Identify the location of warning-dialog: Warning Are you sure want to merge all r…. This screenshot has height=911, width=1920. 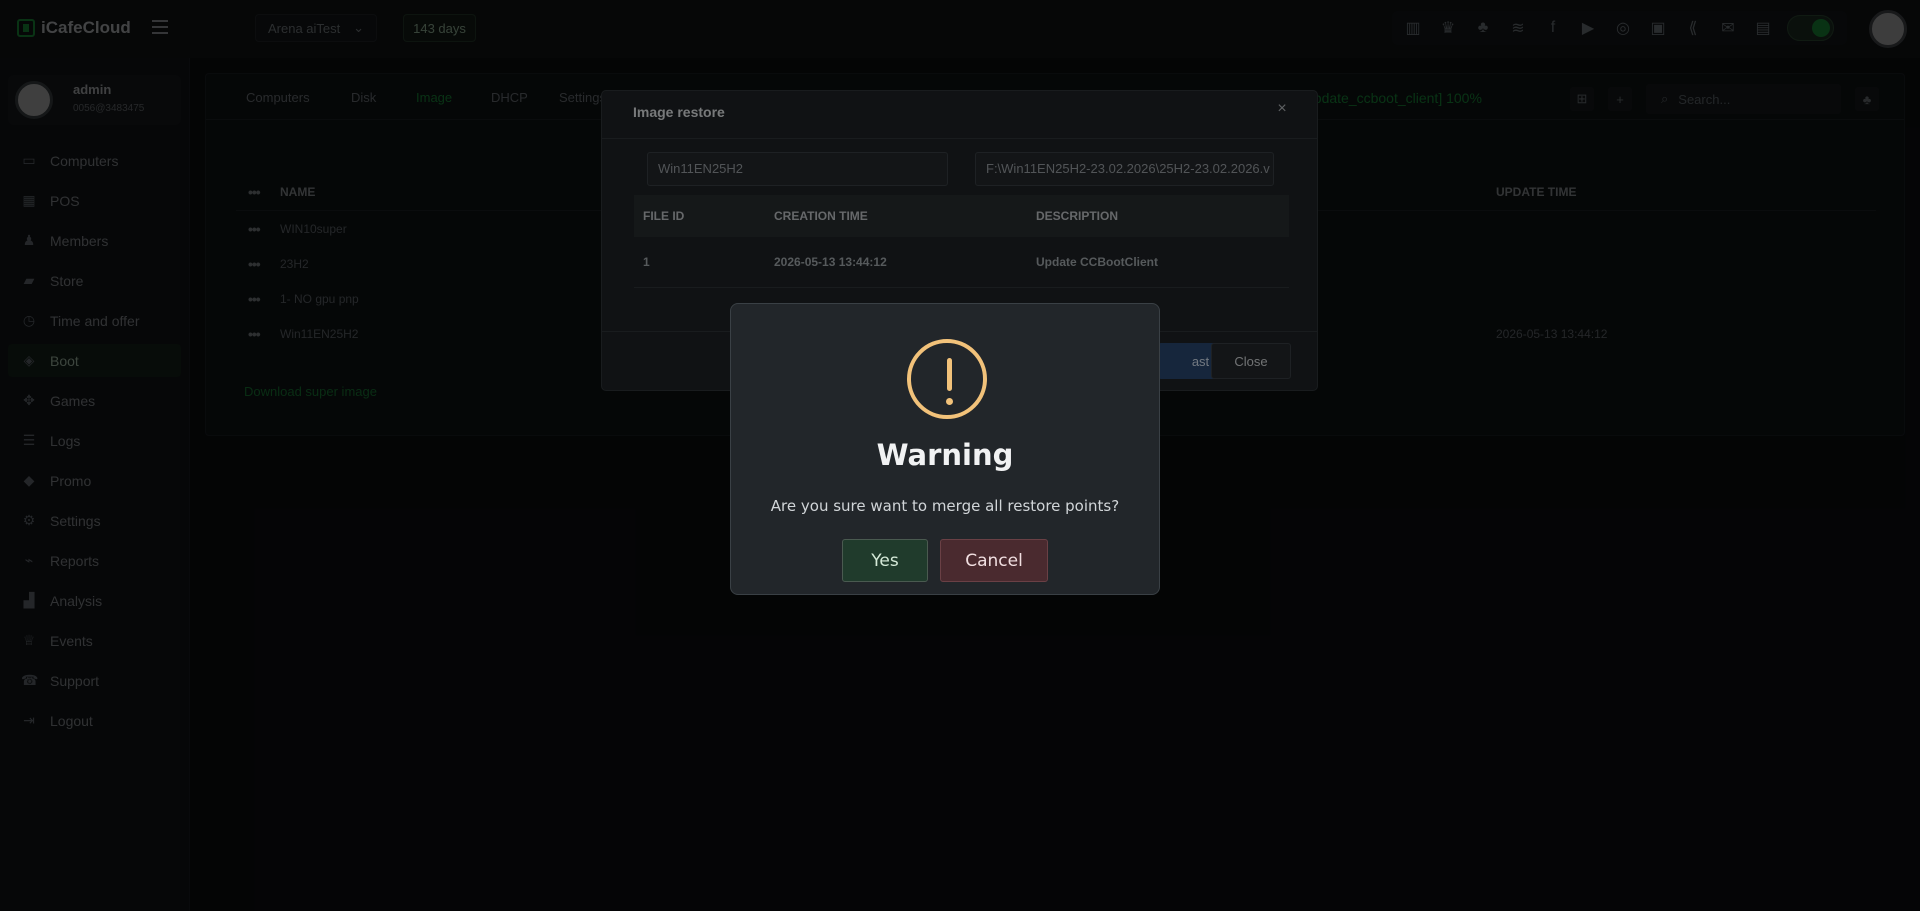
(945, 449).